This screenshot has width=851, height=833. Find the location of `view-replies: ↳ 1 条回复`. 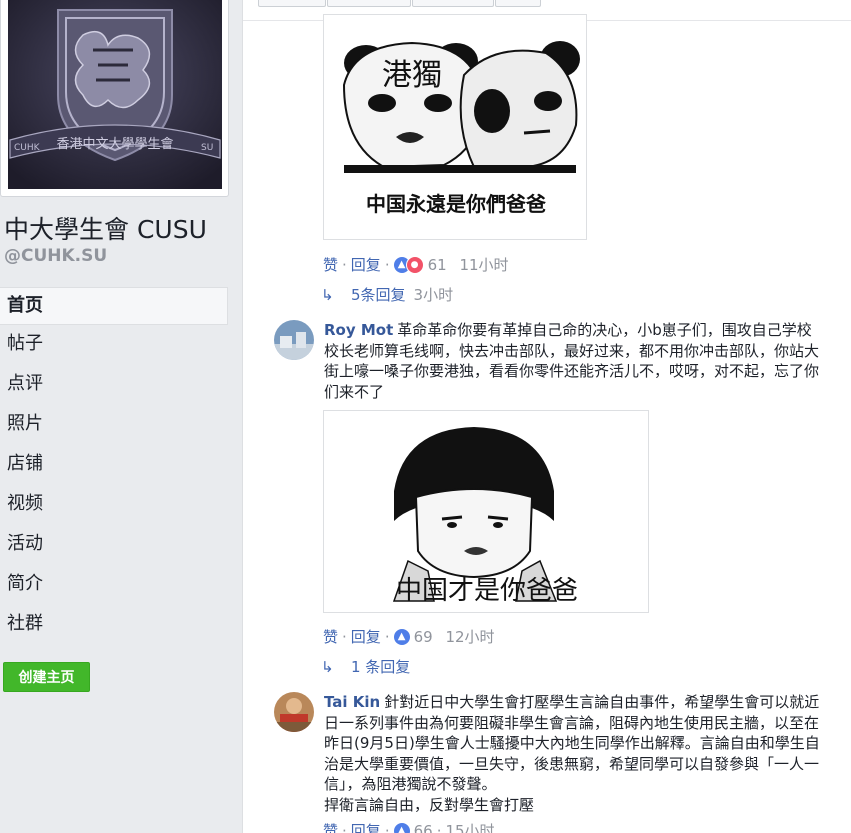

view-replies: ↳ 1 条回复 is located at coordinates (365, 666).